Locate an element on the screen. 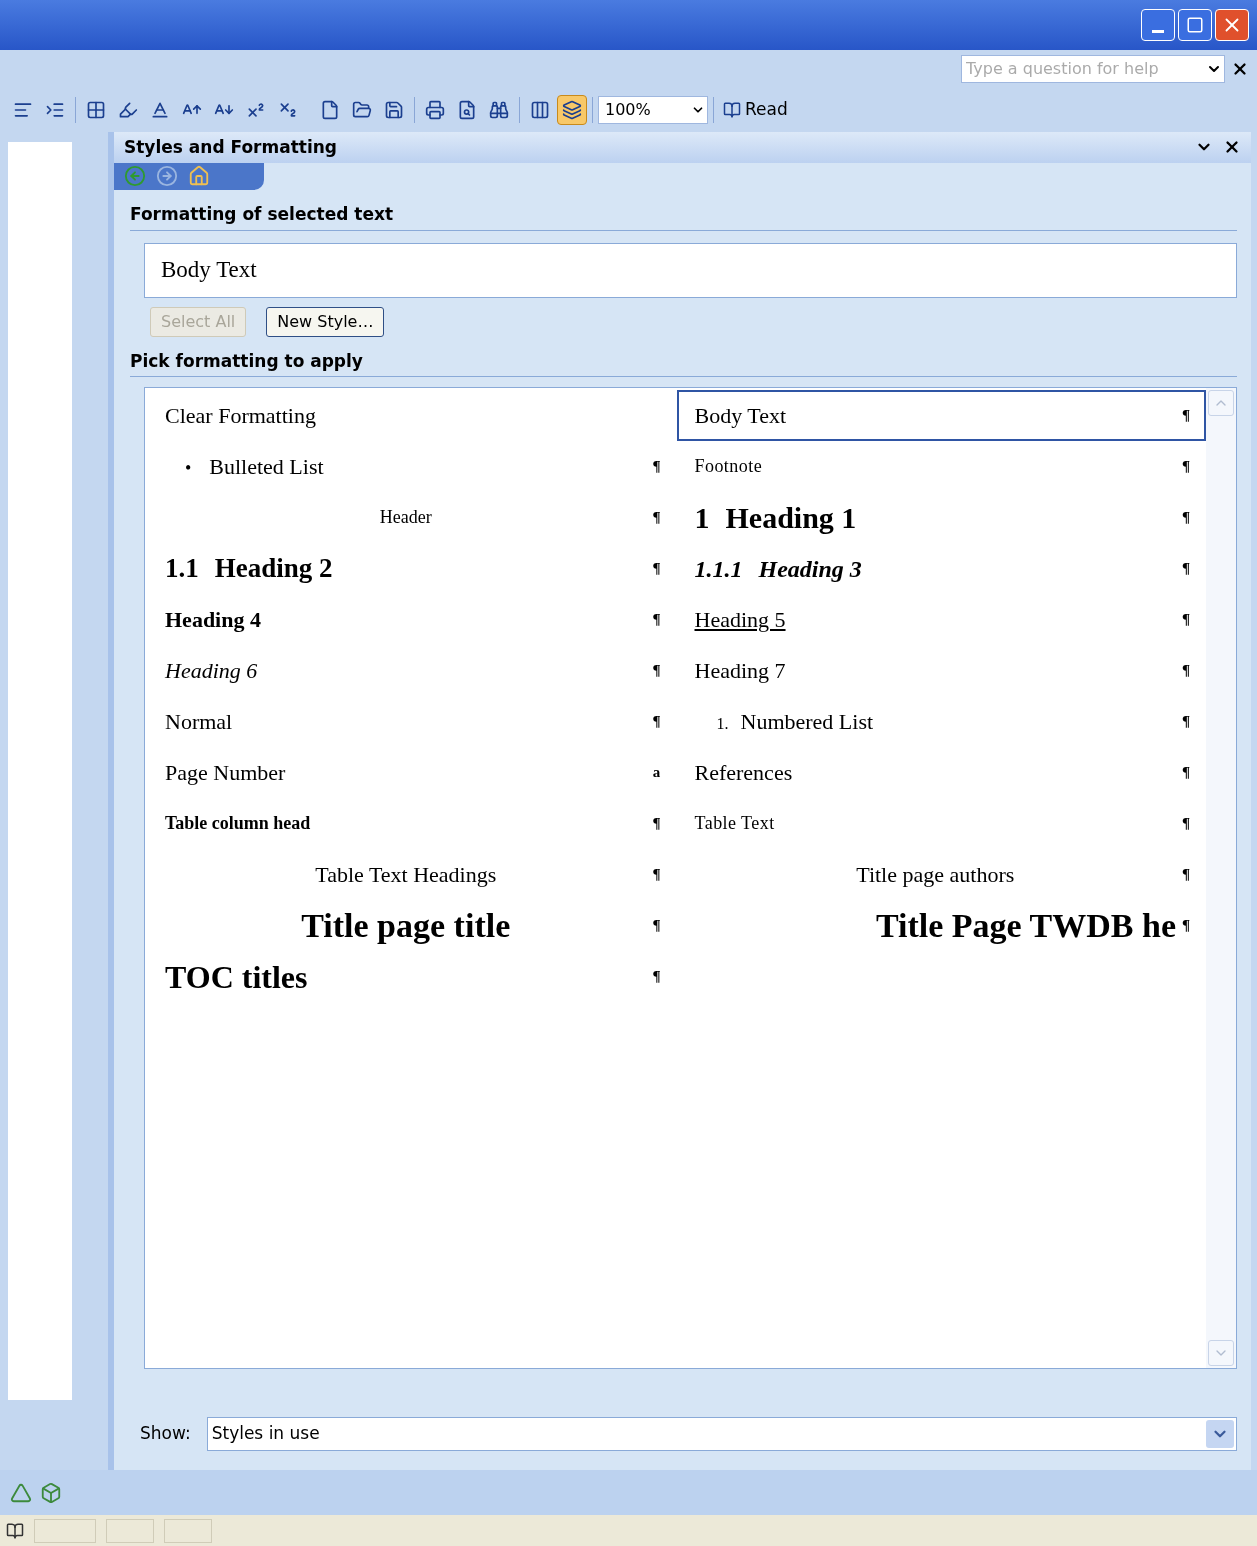  paragraph-mark: a is located at coordinates (656, 773).